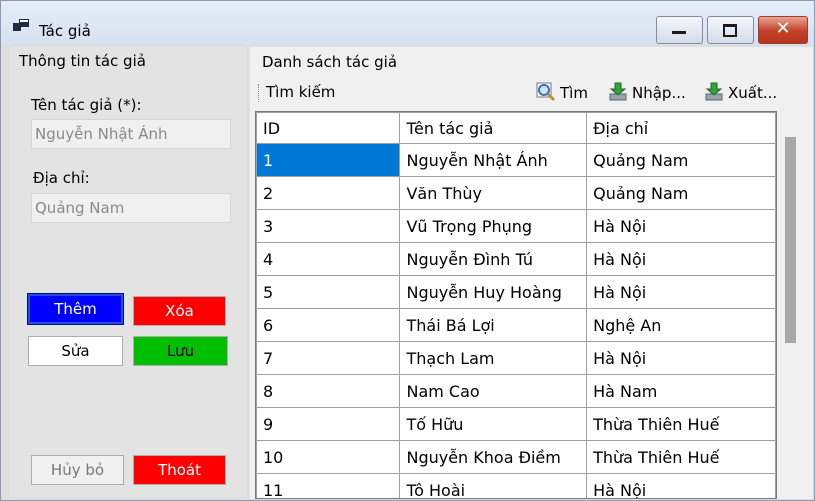  Describe the element at coordinates (82, 61) in the screenshot. I see `author-info-title: Thông tin tác giả` at that location.